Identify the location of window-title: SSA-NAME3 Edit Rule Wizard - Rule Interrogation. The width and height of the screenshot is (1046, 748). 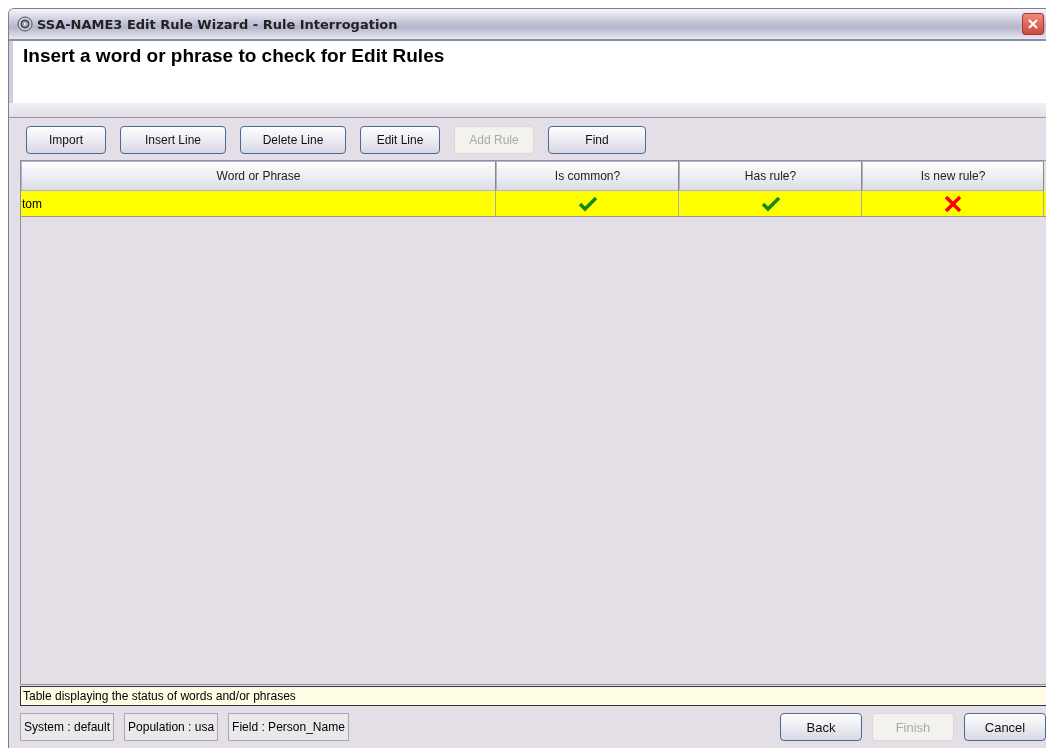
(218, 24).